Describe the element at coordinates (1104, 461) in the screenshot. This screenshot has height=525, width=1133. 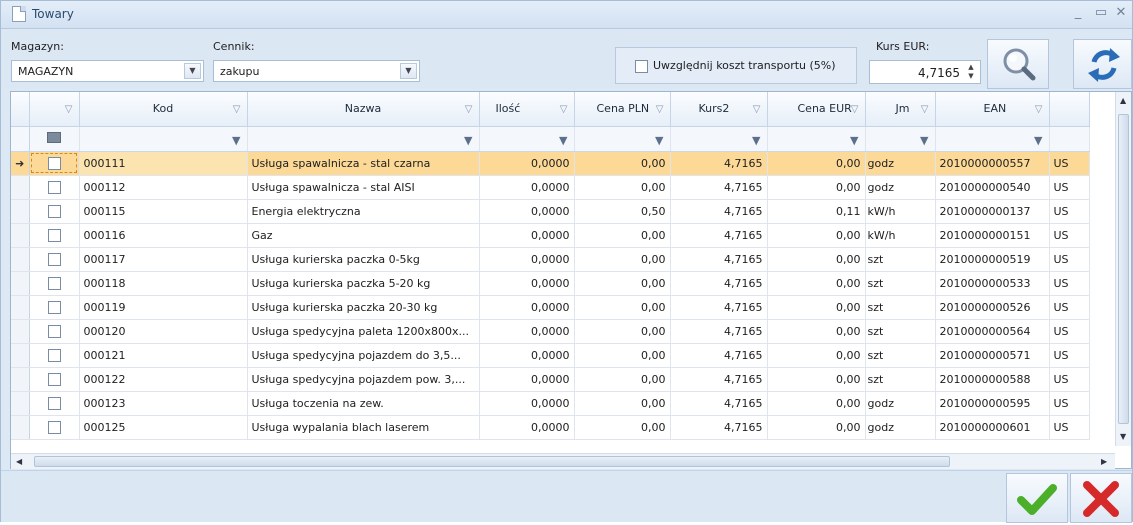
I see `scroll-right-icon: ▶` at that location.